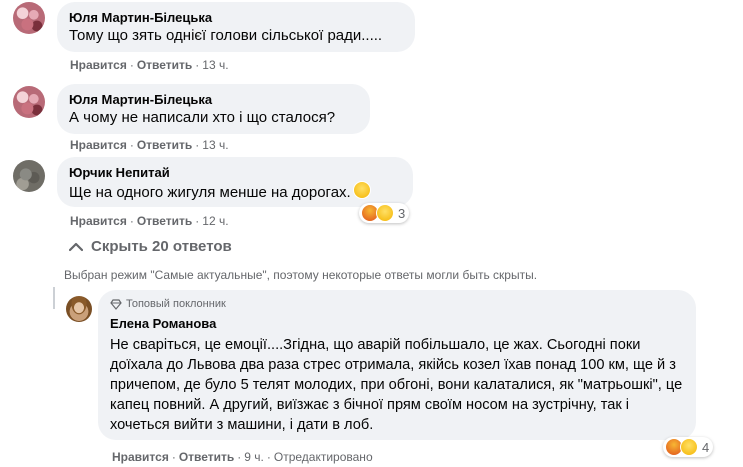 The width and height of the screenshot is (743, 467). I want to click on reactions-count: 3, so click(402, 213).